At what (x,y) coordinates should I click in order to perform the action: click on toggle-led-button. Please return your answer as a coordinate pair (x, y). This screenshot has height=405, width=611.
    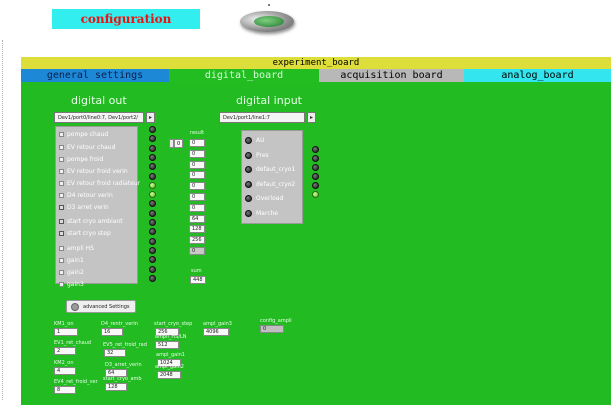
    Looking at the image, I should click on (267, 21).